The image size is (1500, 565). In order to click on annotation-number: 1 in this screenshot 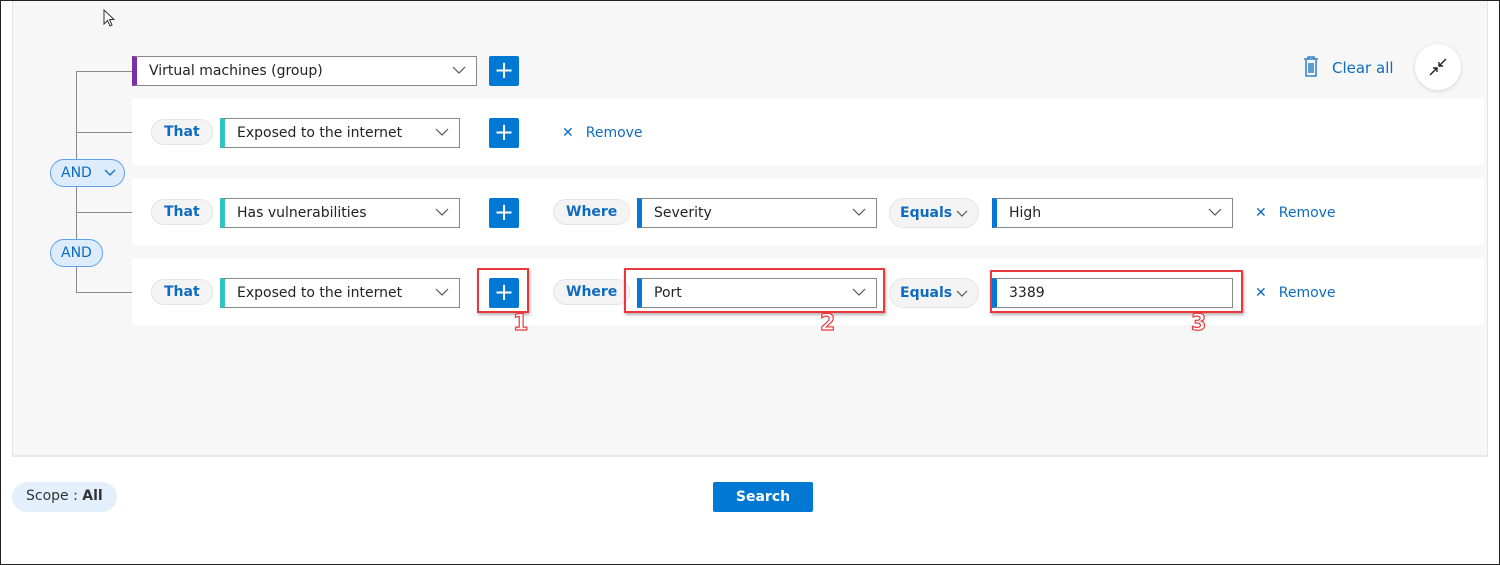, I will do `click(520, 323)`.